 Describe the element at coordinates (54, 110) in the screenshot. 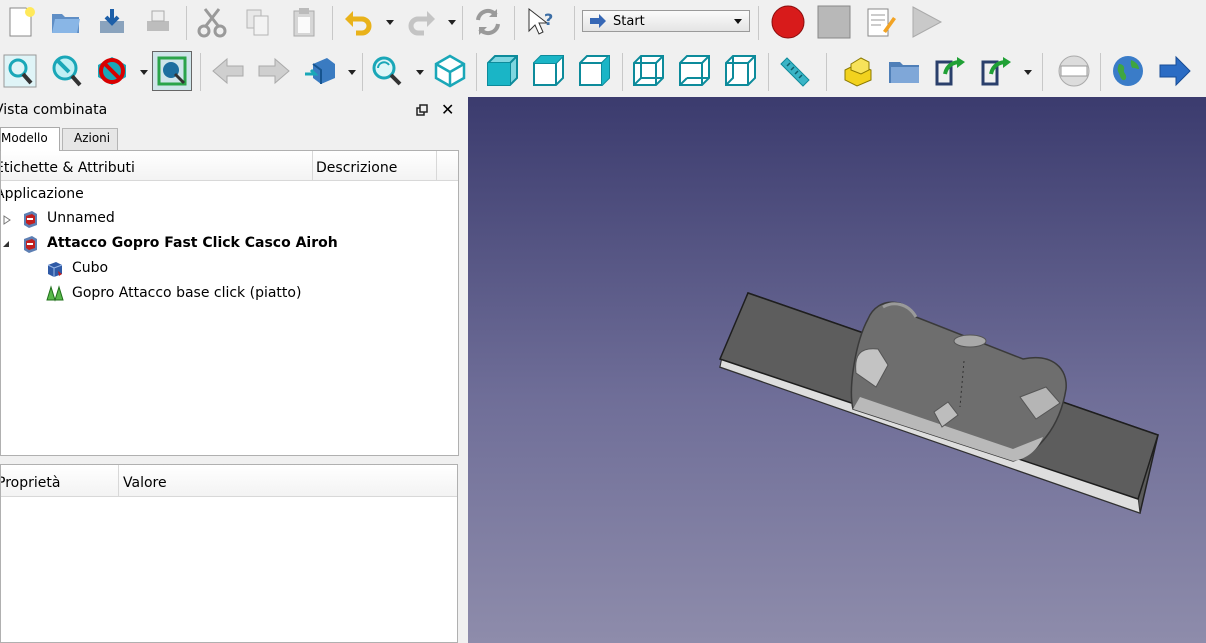

I see `panel-title: Vista combinata` at that location.